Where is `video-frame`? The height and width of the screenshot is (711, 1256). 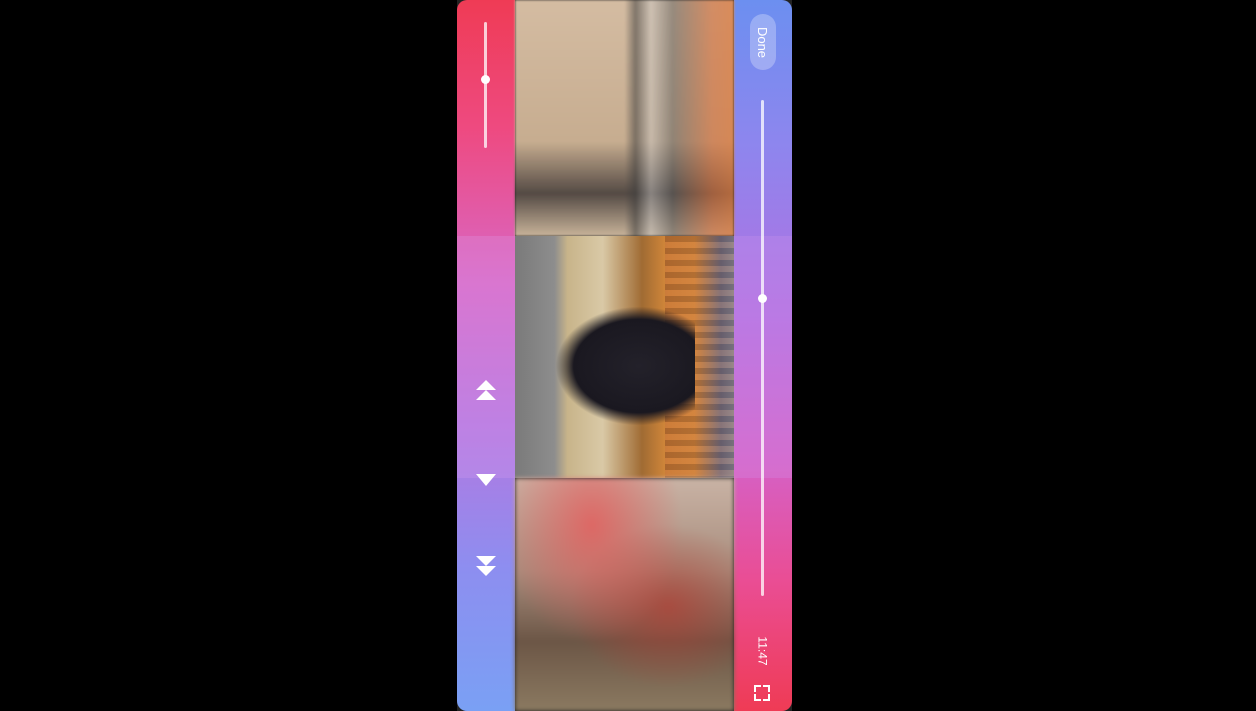 video-frame is located at coordinates (624, 357).